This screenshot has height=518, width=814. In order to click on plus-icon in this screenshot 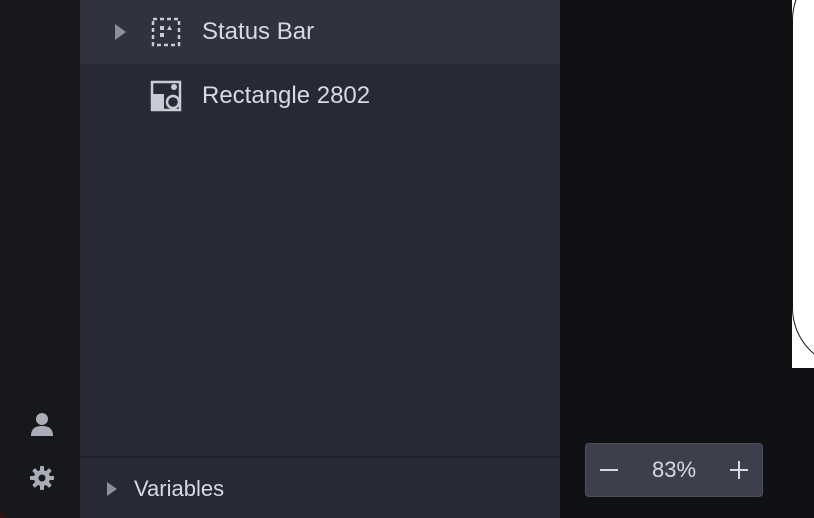, I will do `click(739, 470)`.